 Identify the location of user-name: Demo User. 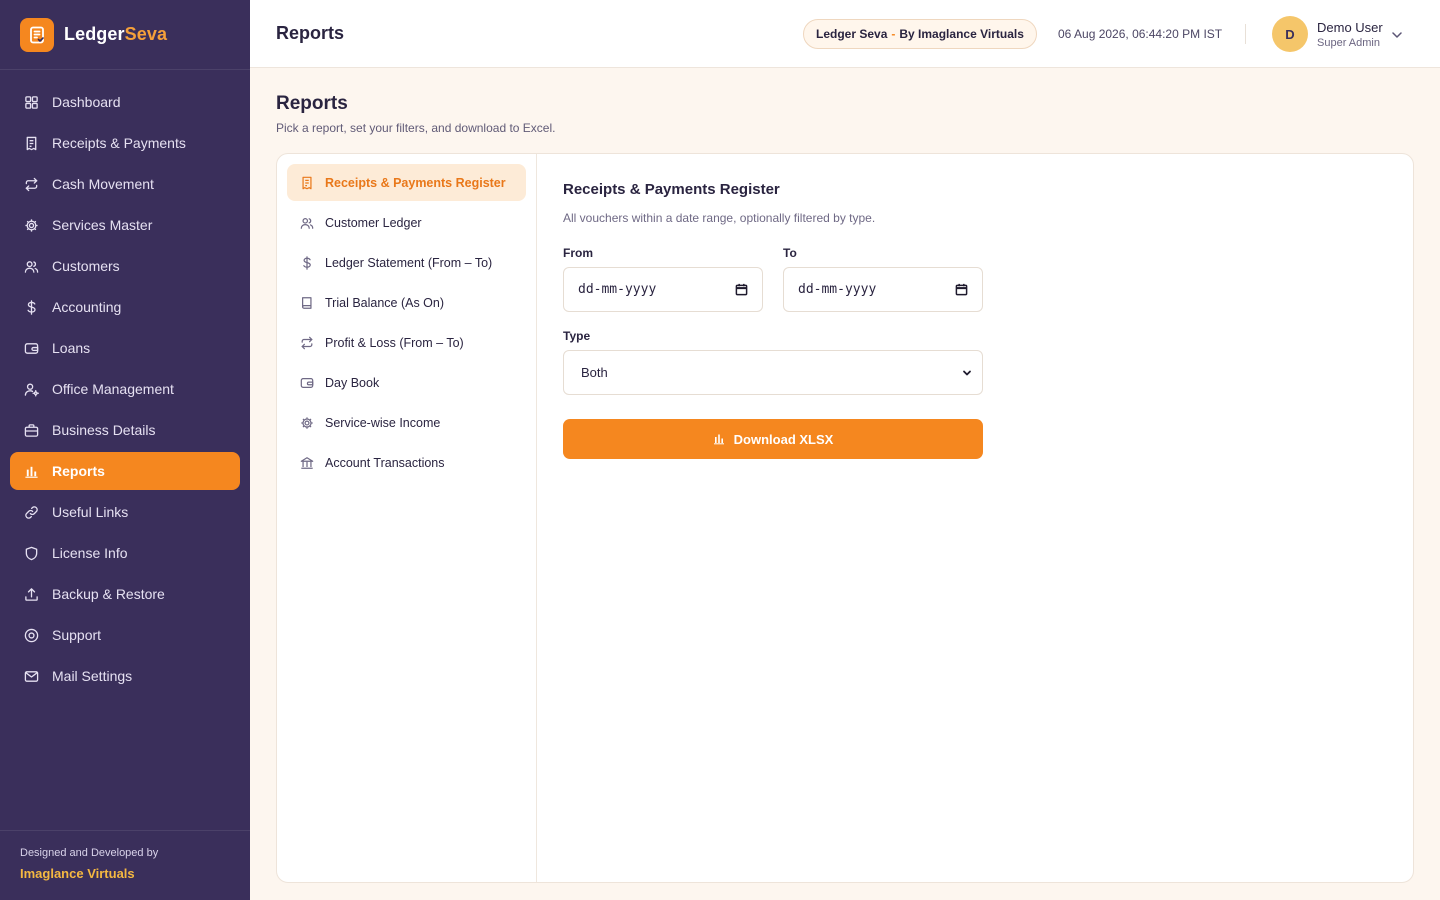
(1350, 27).